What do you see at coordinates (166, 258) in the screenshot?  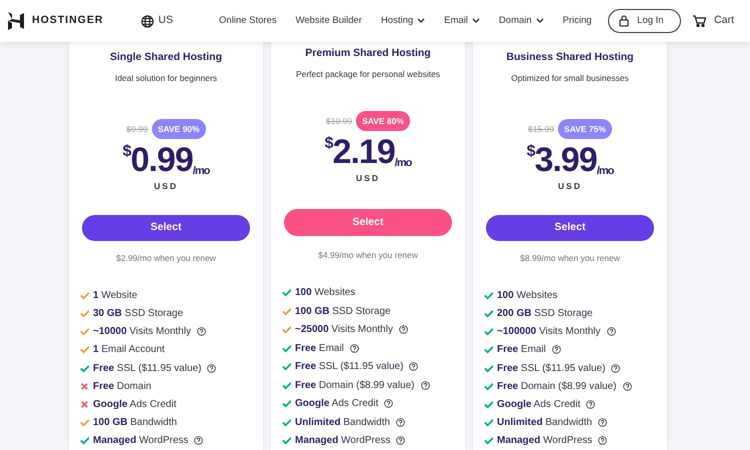 I see `renew-price: $2.99/mo when you renew` at bounding box center [166, 258].